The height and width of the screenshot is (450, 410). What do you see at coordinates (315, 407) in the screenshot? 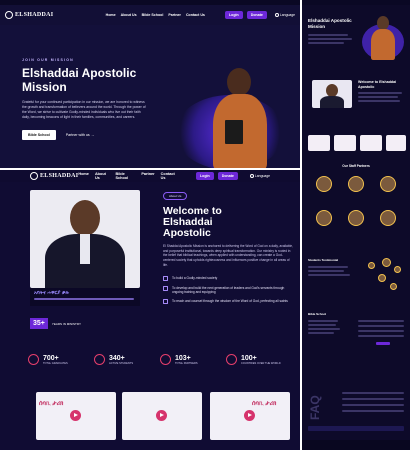
I see `side-faq-label: FAQ` at bounding box center [315, 407].